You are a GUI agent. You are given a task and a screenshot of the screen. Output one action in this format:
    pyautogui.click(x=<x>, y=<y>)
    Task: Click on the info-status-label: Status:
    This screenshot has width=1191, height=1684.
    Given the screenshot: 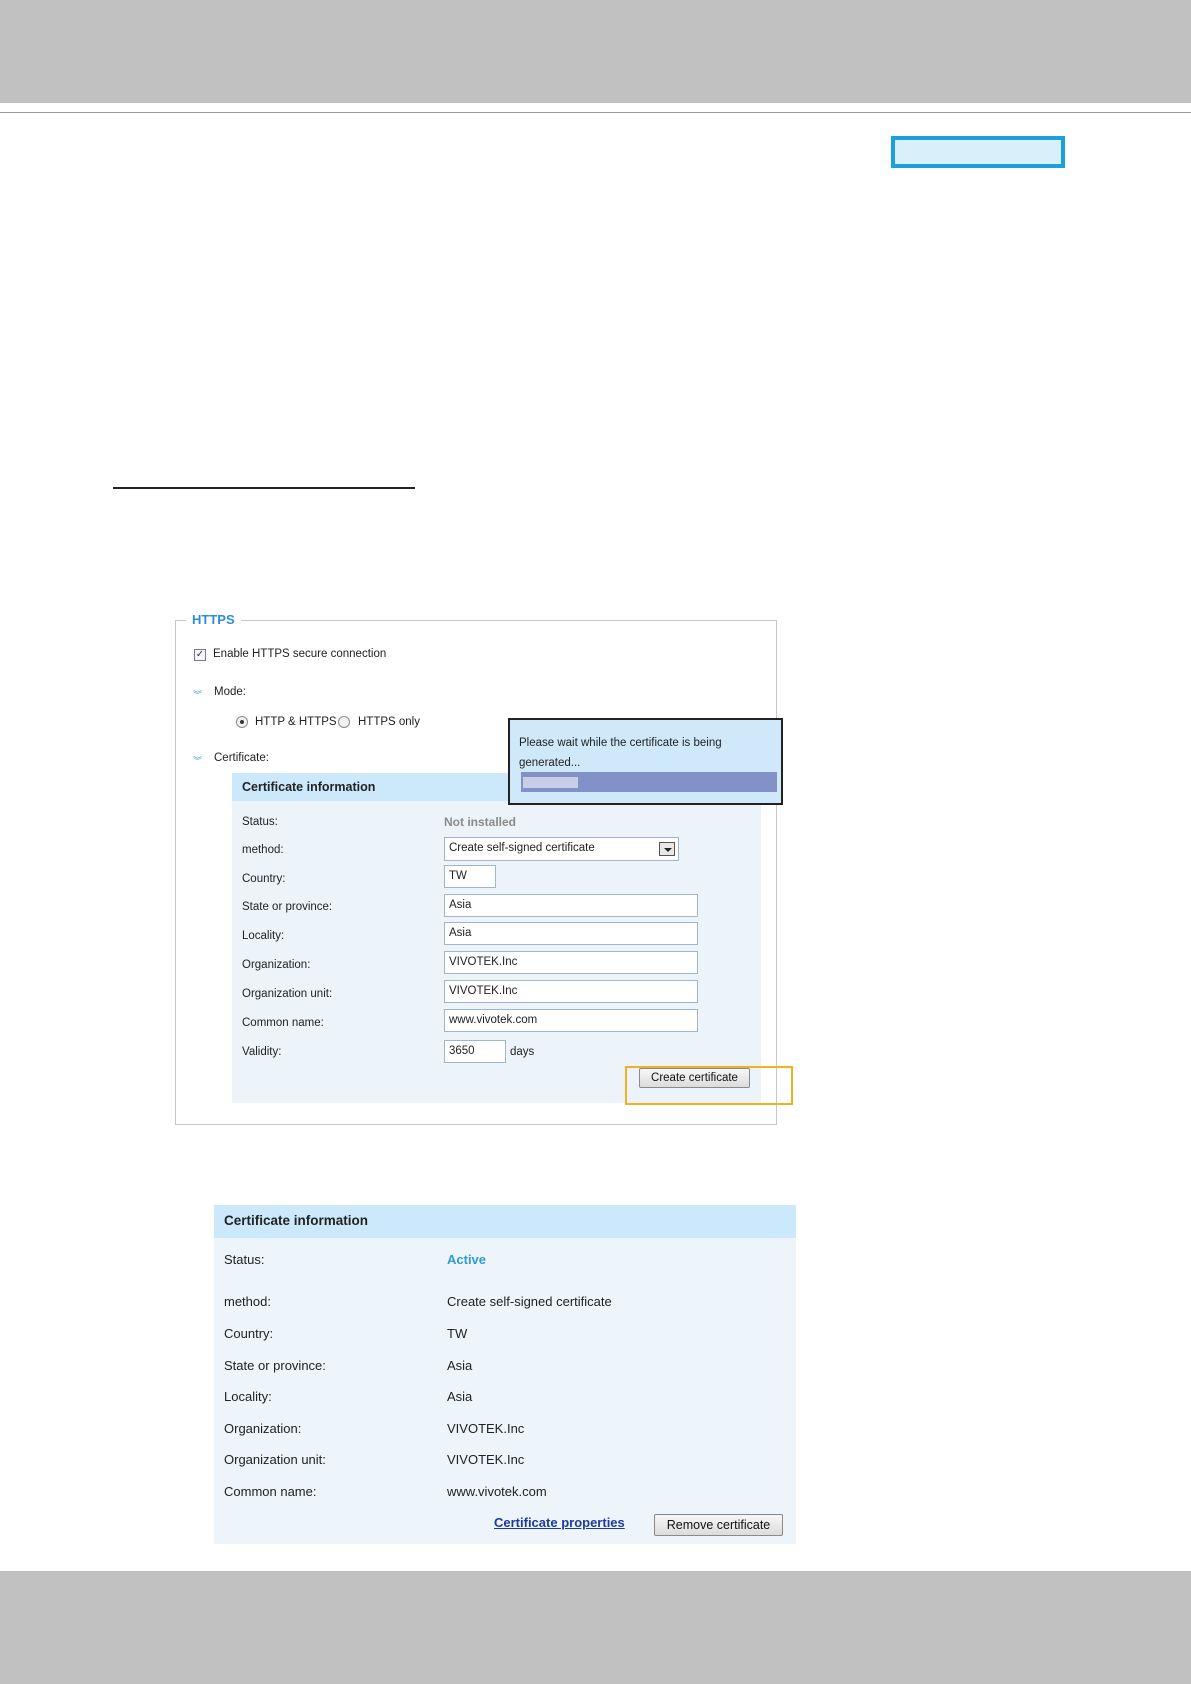 What is the action you would take?
    pyautogui.click(x=244, y=1259)
    